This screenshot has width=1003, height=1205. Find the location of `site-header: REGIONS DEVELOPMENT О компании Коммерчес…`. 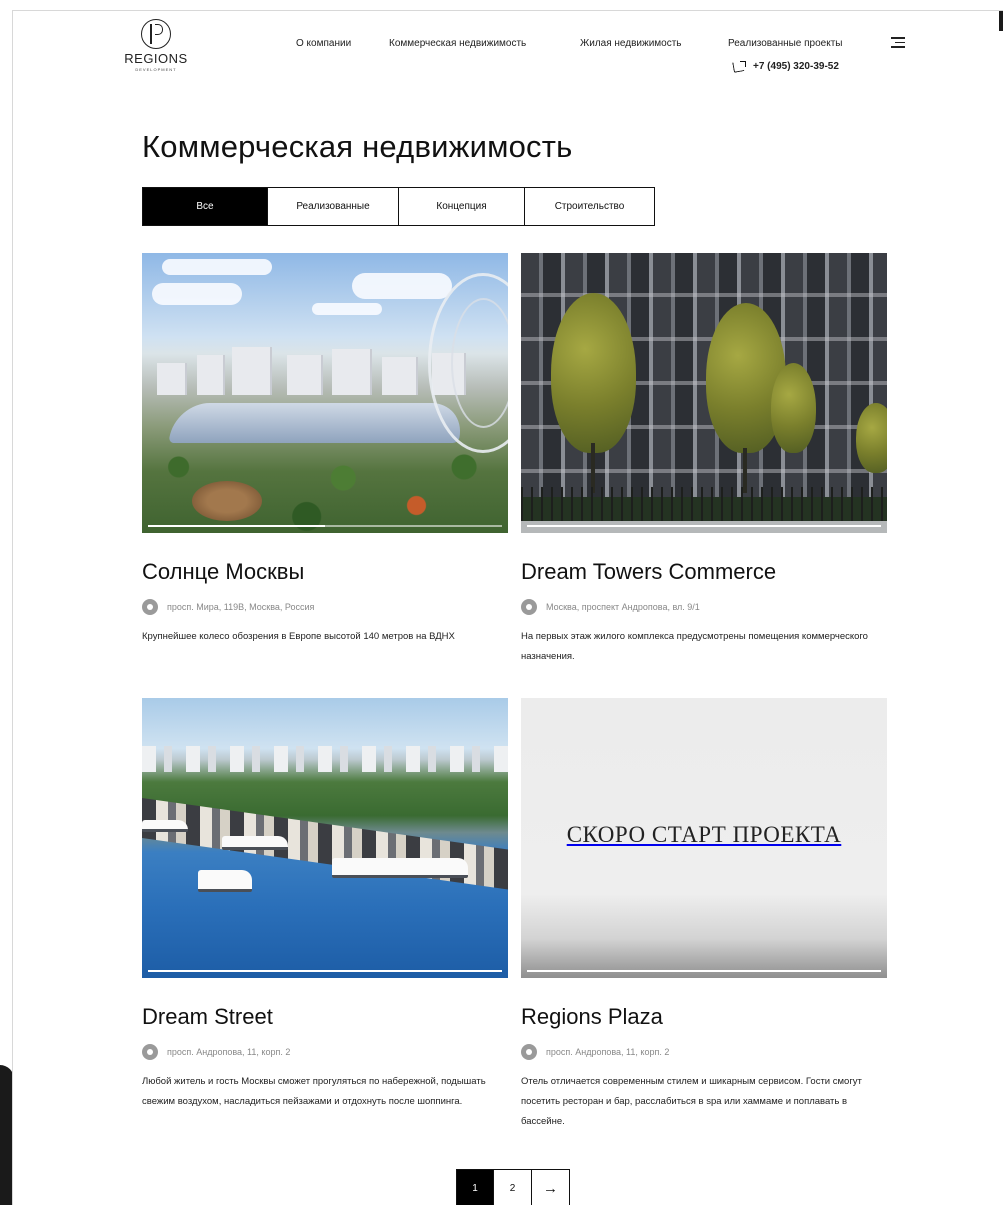

site-header: REGIONS DEVELOPMENT О компании Коммерчес… is located at coordinates (508, 56).